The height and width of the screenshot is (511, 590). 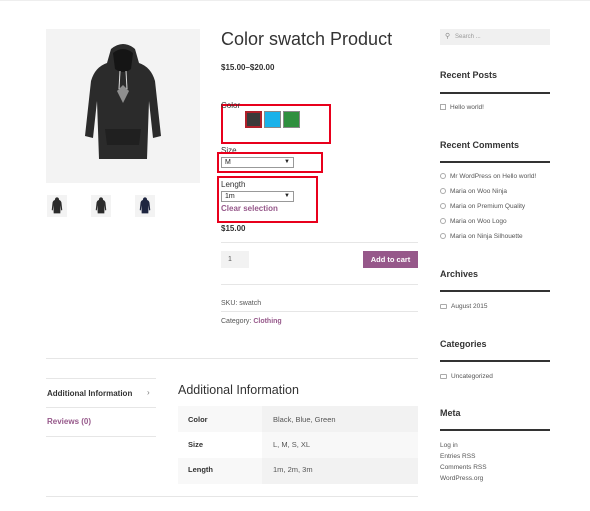 I want to click on comment-post-link: Ninja Silhouette, so click(x=500, y=236).